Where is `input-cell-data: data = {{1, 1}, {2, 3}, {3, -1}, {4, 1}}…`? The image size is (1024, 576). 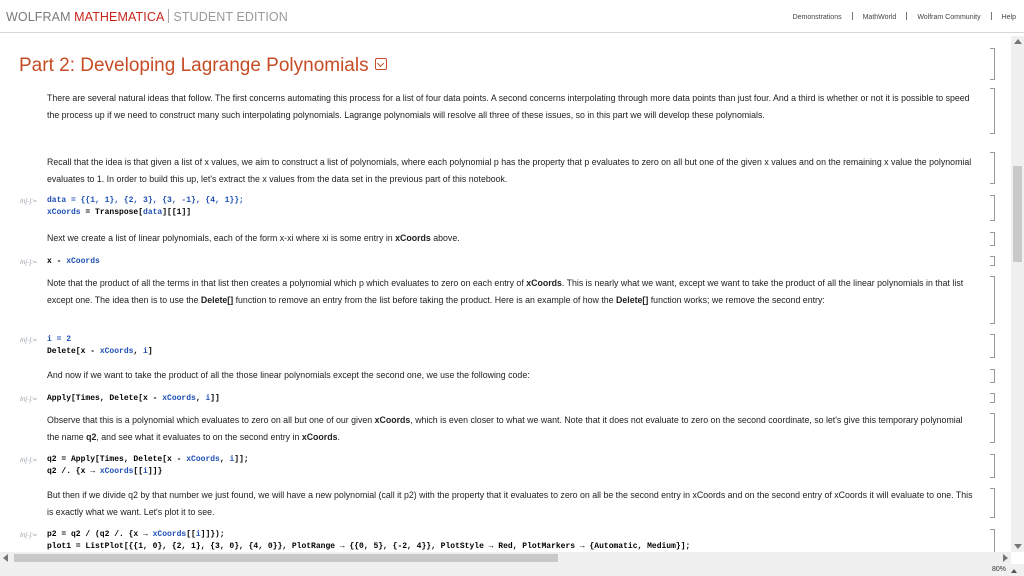
input-cell-data: data = {{1, 1}, {2, 3}, {3, -1}, {4, 1}}… is located at coordinates (145, 207).